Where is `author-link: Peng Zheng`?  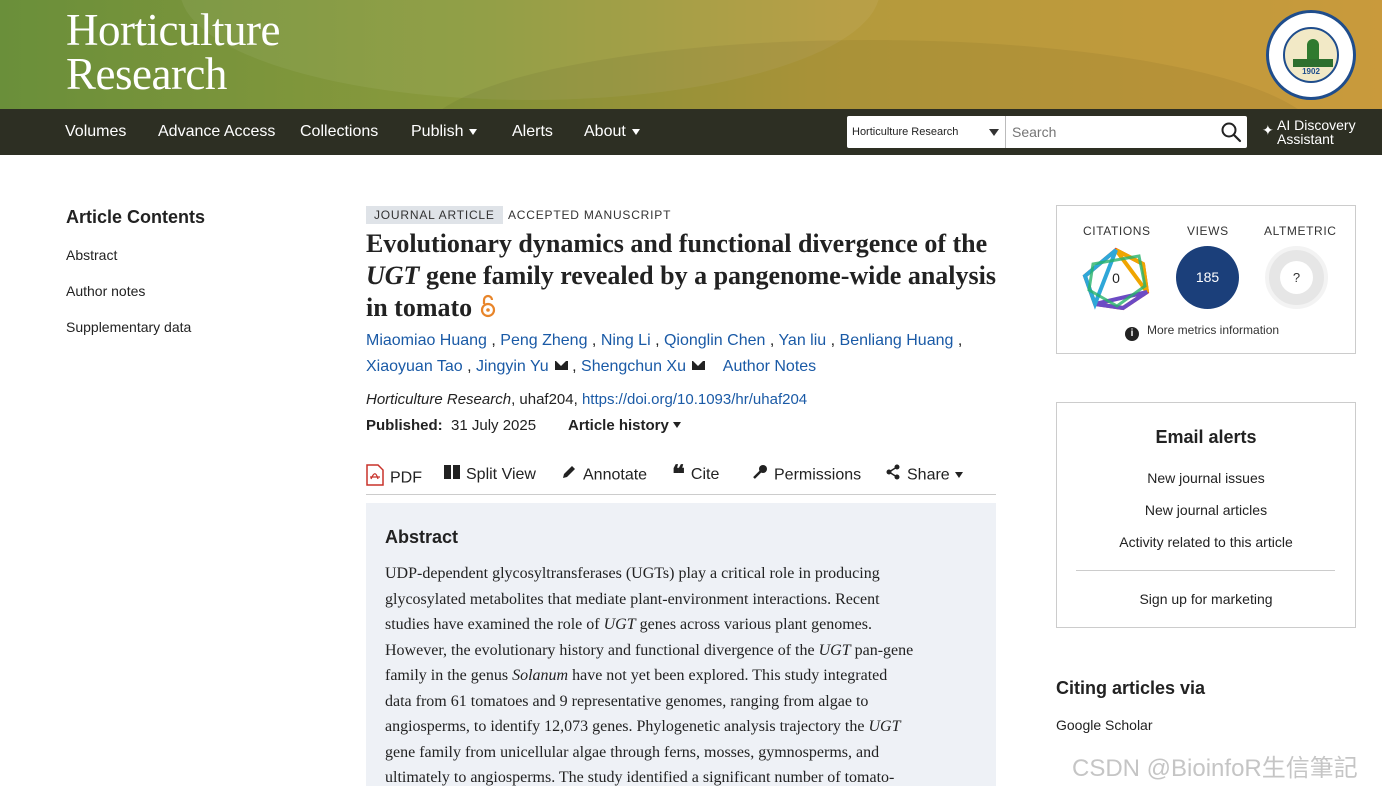
author-link: Peng Zheng is located at coordinates (543, 340).